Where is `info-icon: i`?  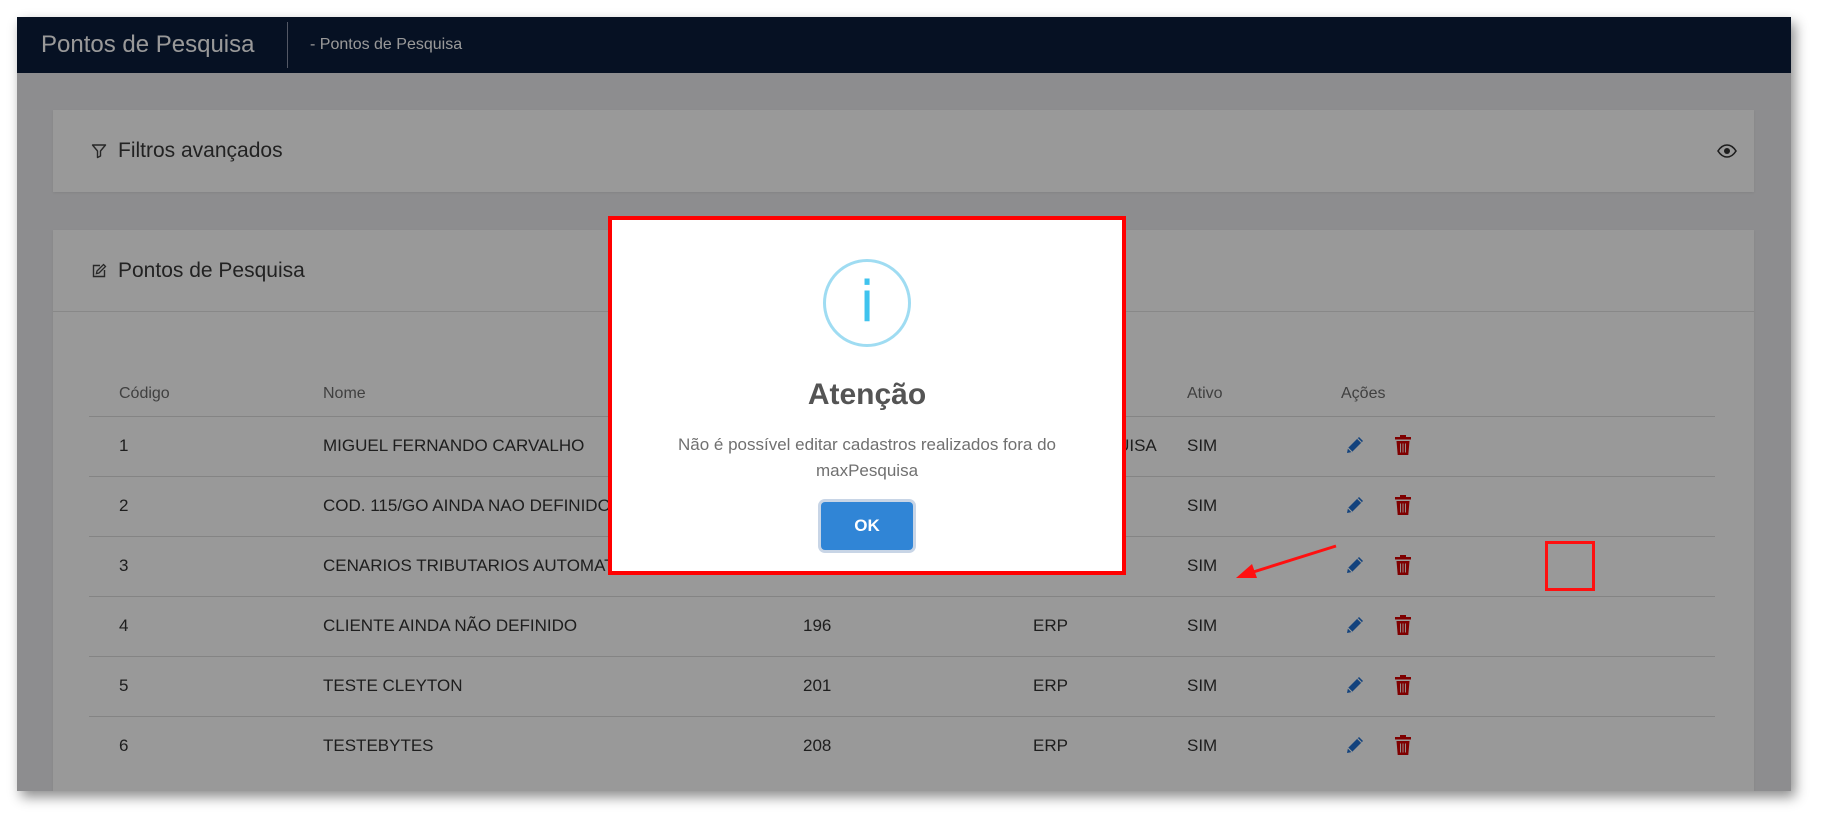
info-icon: i is located at coordinates (867, 303).